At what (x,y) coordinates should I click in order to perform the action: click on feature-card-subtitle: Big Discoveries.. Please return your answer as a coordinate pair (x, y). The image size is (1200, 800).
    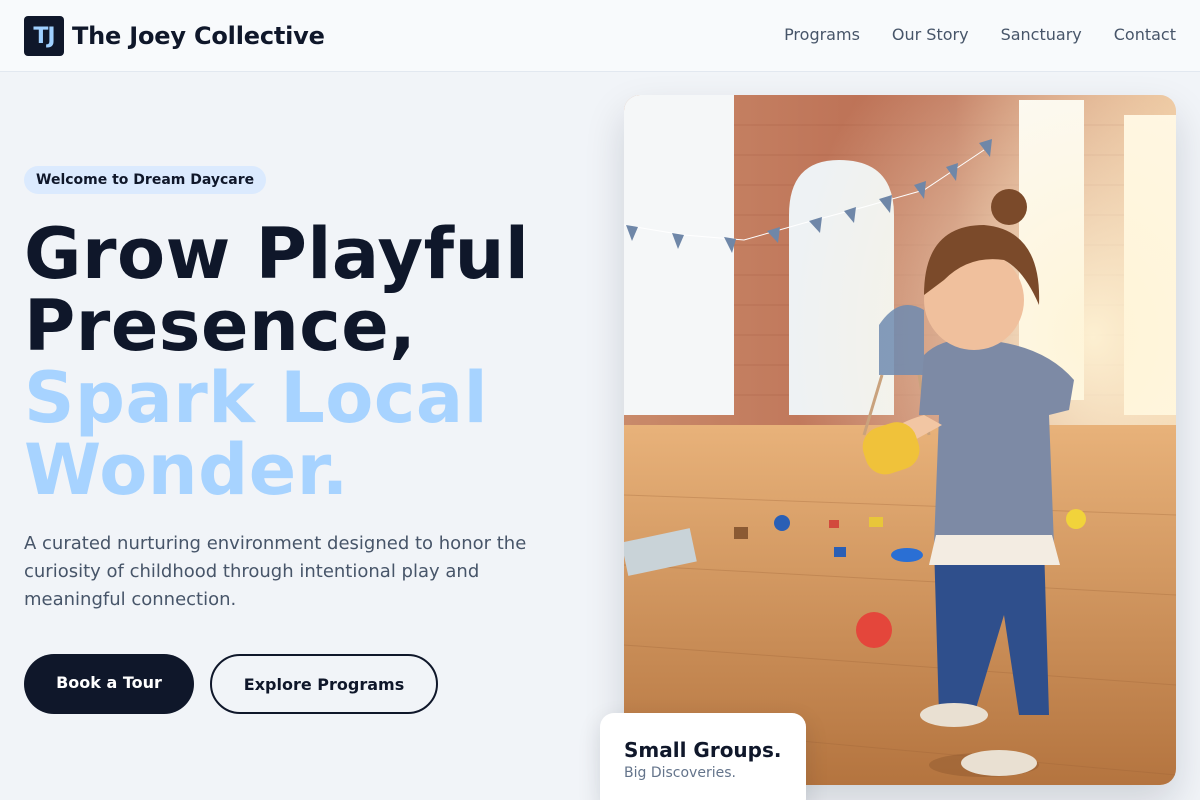
    Looking at the image, I should click on (680, 773).